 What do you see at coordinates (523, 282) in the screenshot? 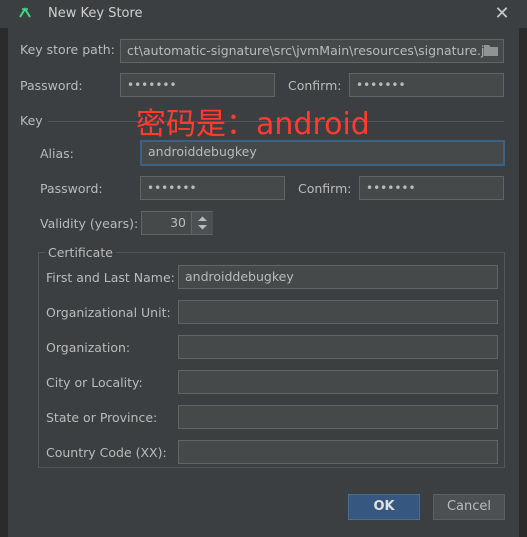
I see `background-ide-edge-right` at bounding box center [523, 282].